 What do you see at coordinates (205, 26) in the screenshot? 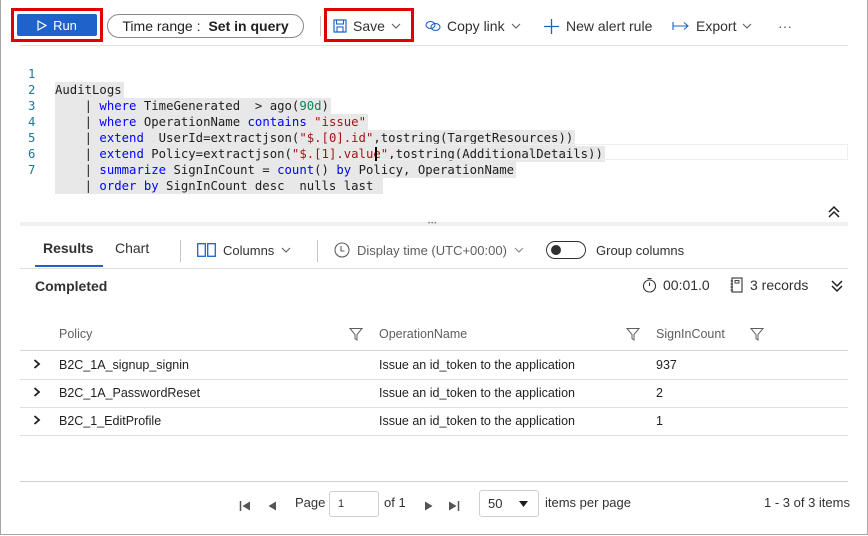
I see `time-range-button: Time range : Set in query` at bounding box center [205, 26].